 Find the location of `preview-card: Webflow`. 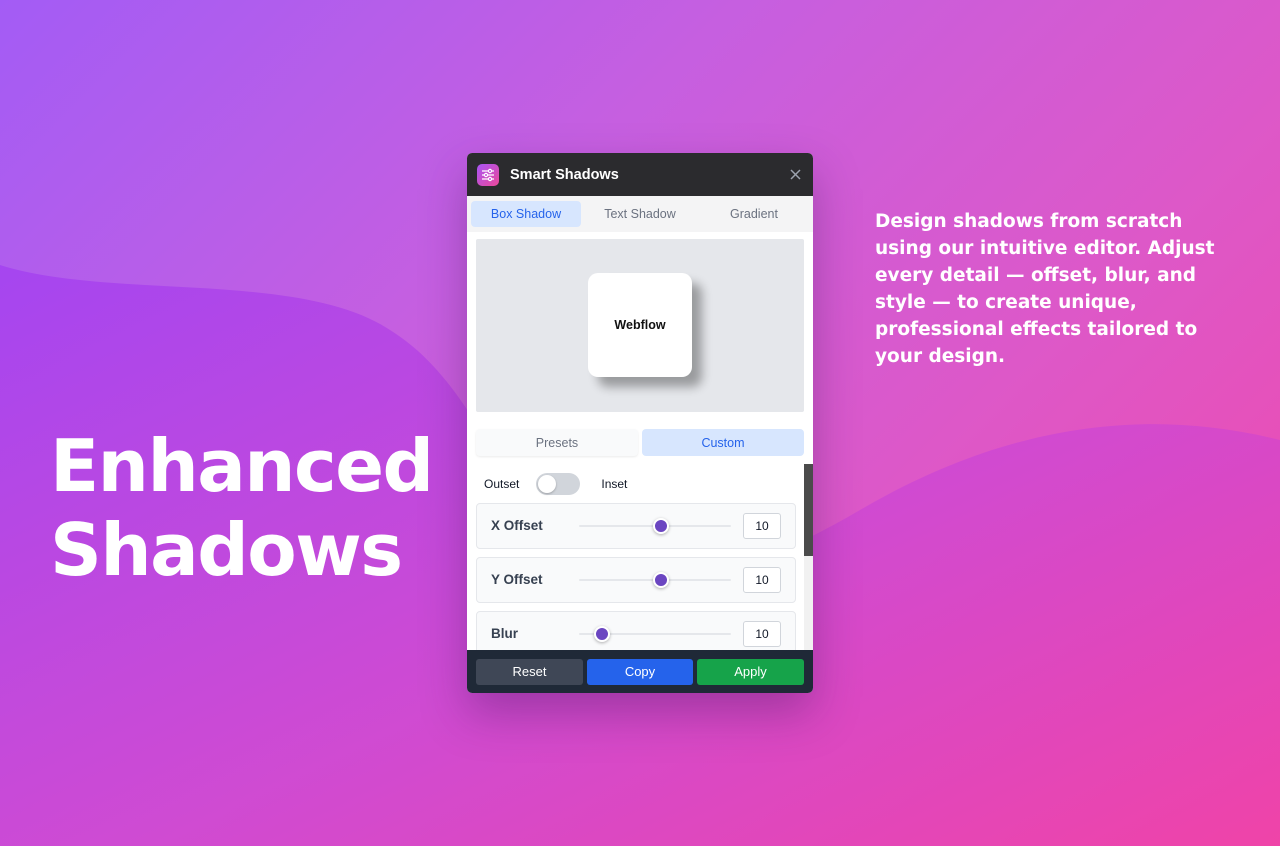

preview-card: Webflow is located at coordinates (640, 325).